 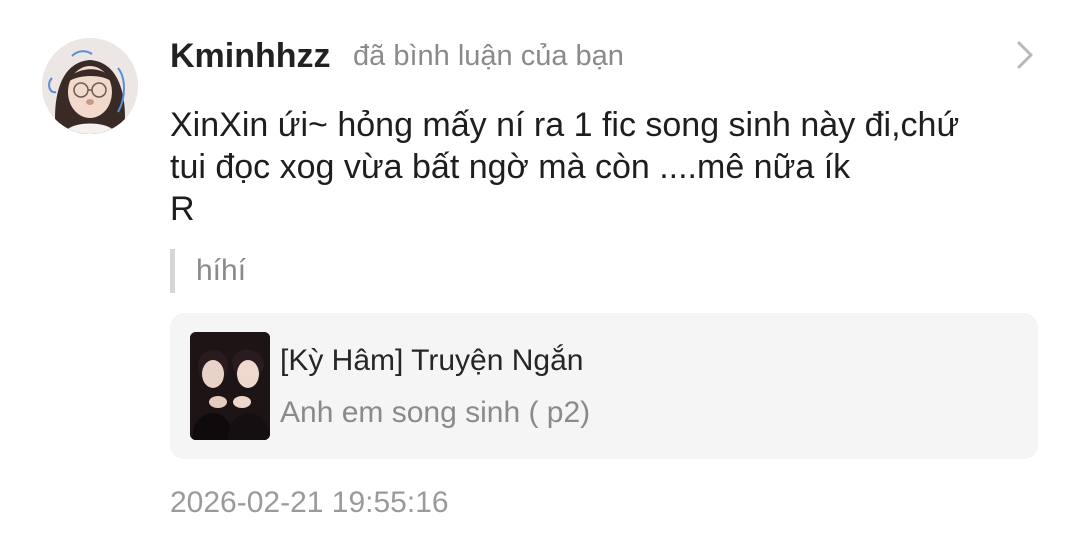 What do you see at coordinates (435, 412) in the screenshot?
I see `story-subtitle: Anh em song sinh ( p2)` at bounding box center [435, 412].